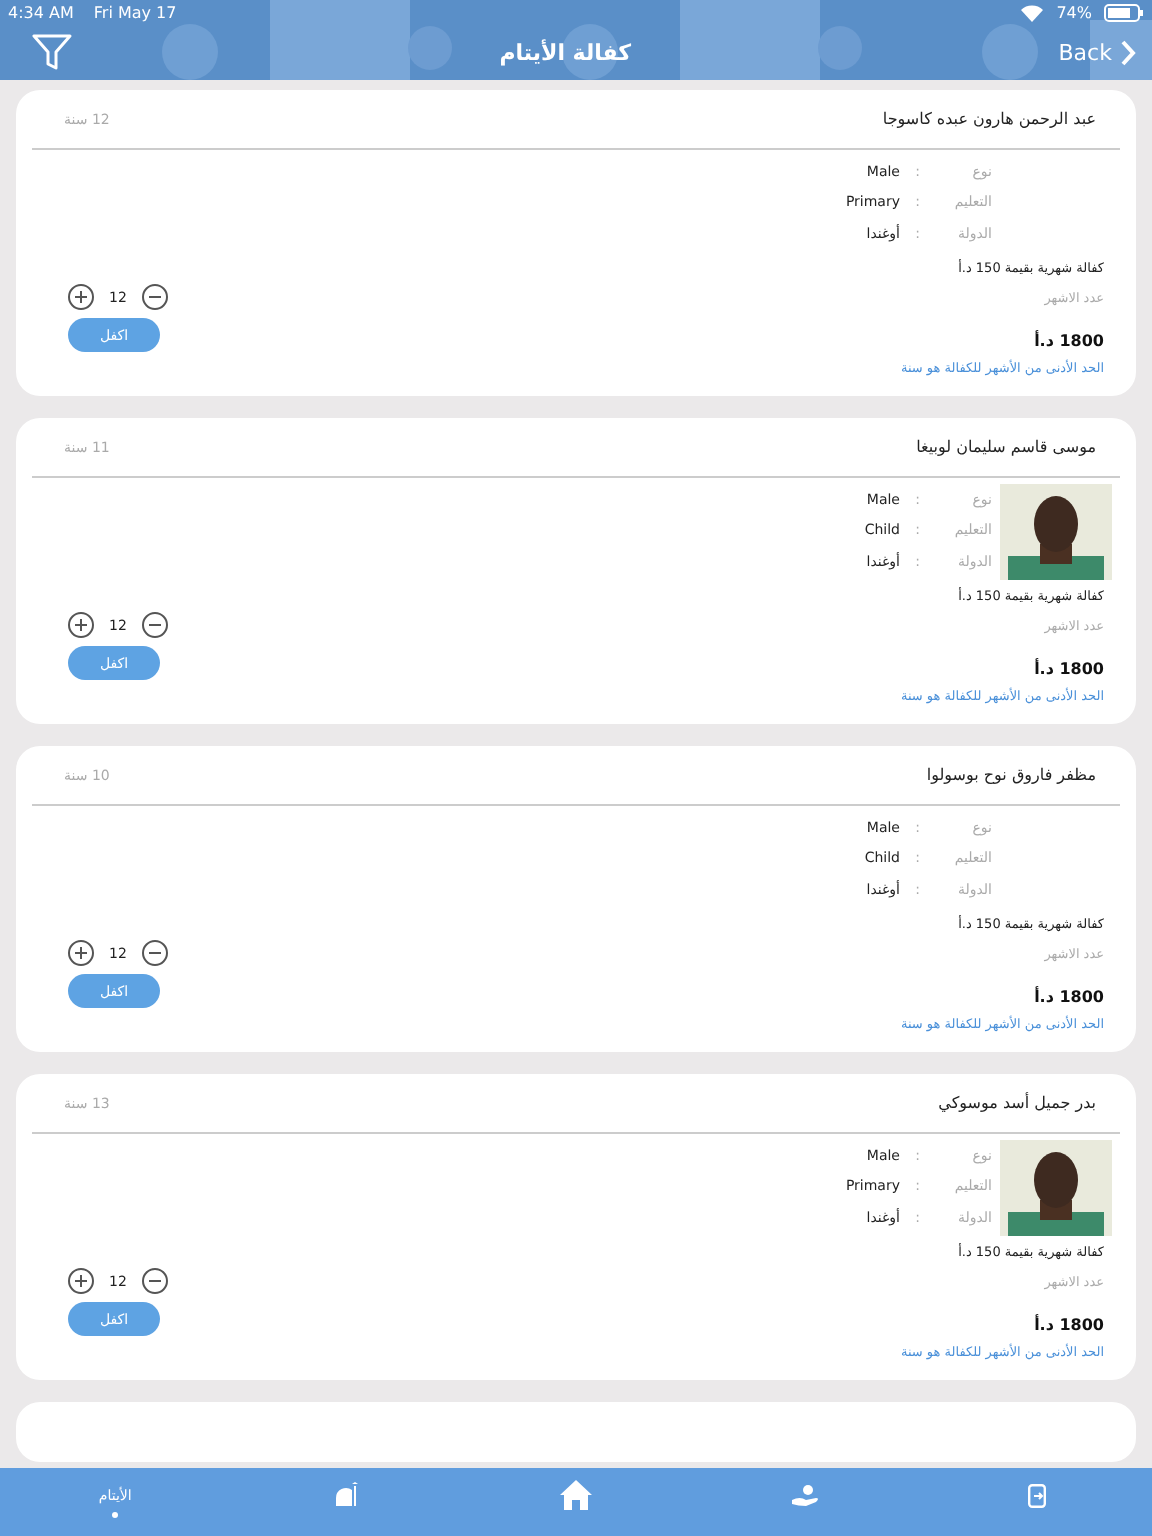  I want to click on logout-icon, so click(1036, 1495).